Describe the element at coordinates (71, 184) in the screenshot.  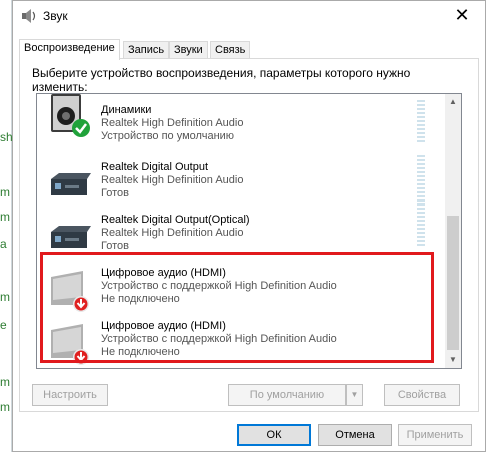
I see `digital-output-icon` at that location.